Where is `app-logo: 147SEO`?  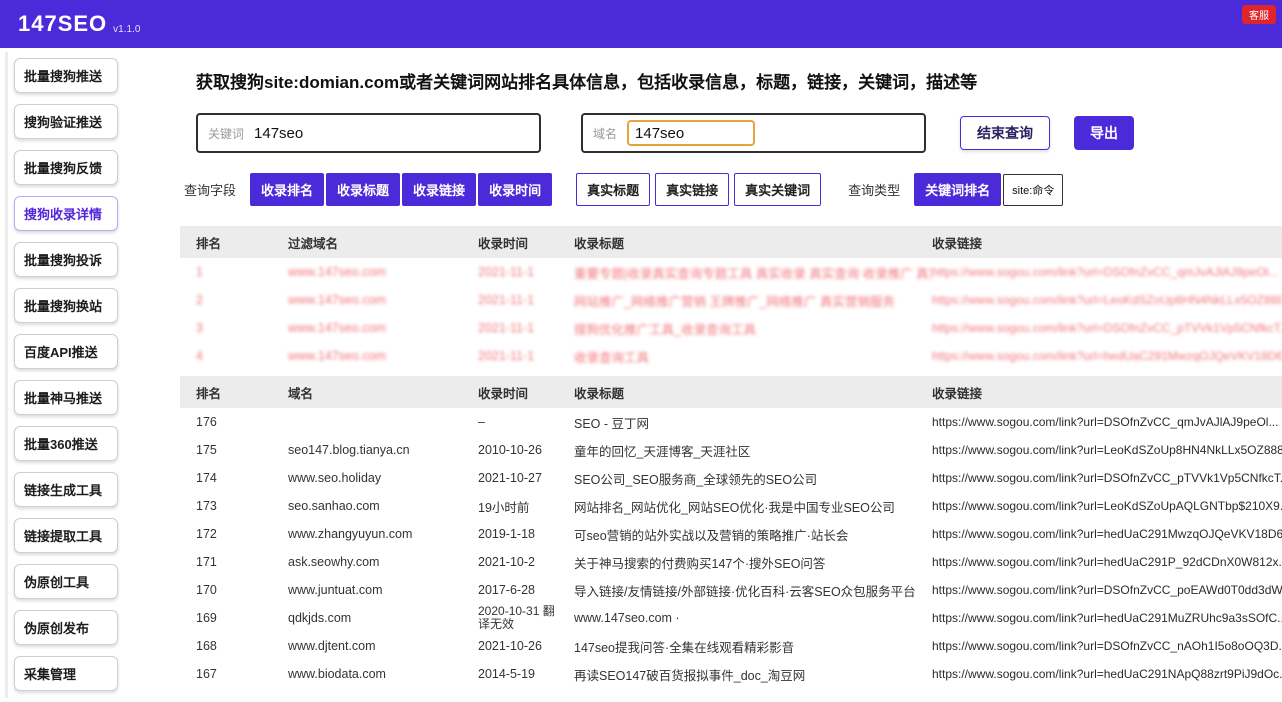 app-logo: 147SEO is located at coordinates (63, 23).